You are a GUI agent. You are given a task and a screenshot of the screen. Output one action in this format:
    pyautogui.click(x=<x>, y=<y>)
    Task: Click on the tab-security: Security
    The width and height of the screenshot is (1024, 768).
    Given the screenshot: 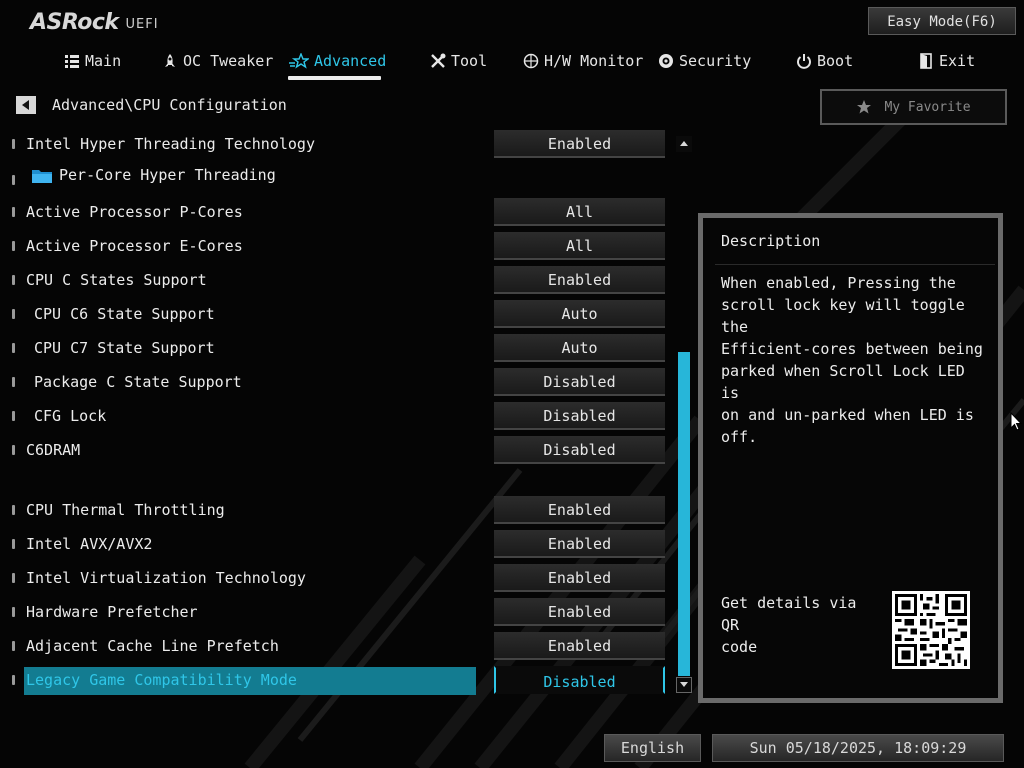 What is the action you would take?
    pyautogui.click(x=704, y=61)
    